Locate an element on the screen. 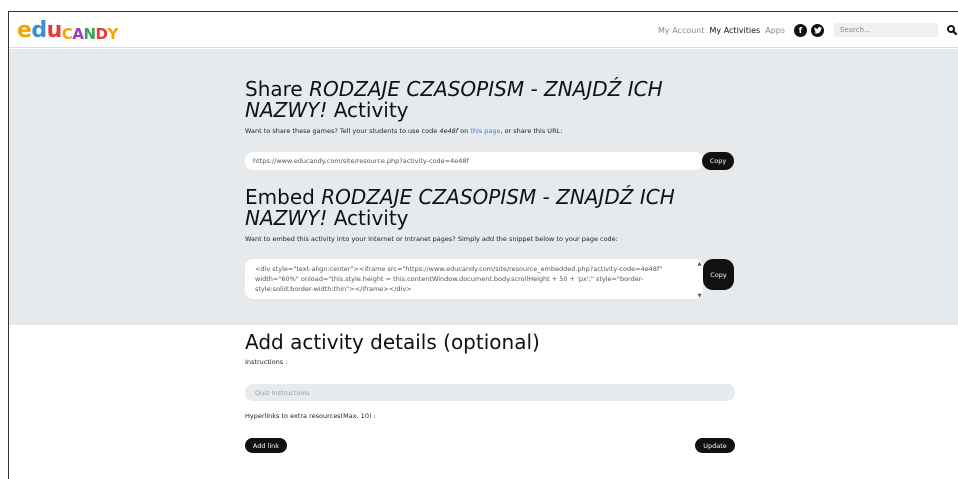 The image size is (958, 479). update-button: Update is located at coordinates (715, 445).